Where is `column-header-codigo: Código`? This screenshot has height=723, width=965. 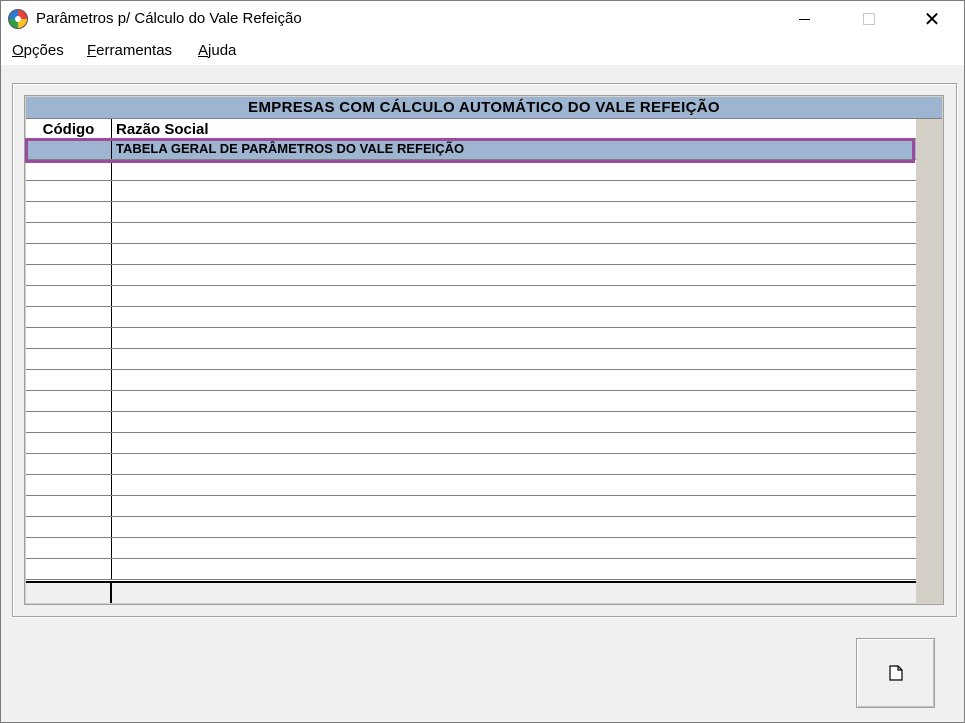
column-header-codigo: Código is located at coordinates (69, 129).